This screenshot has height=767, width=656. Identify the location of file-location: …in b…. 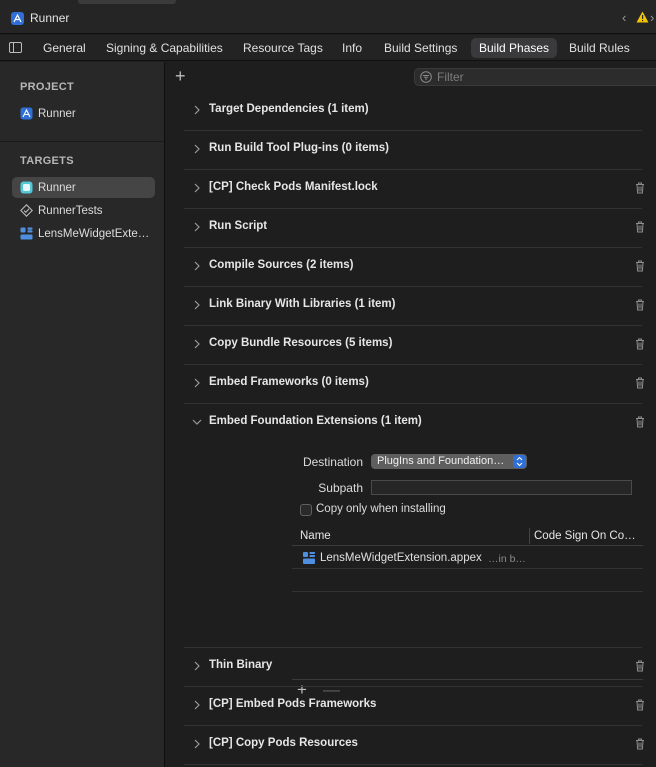
(507, 559).